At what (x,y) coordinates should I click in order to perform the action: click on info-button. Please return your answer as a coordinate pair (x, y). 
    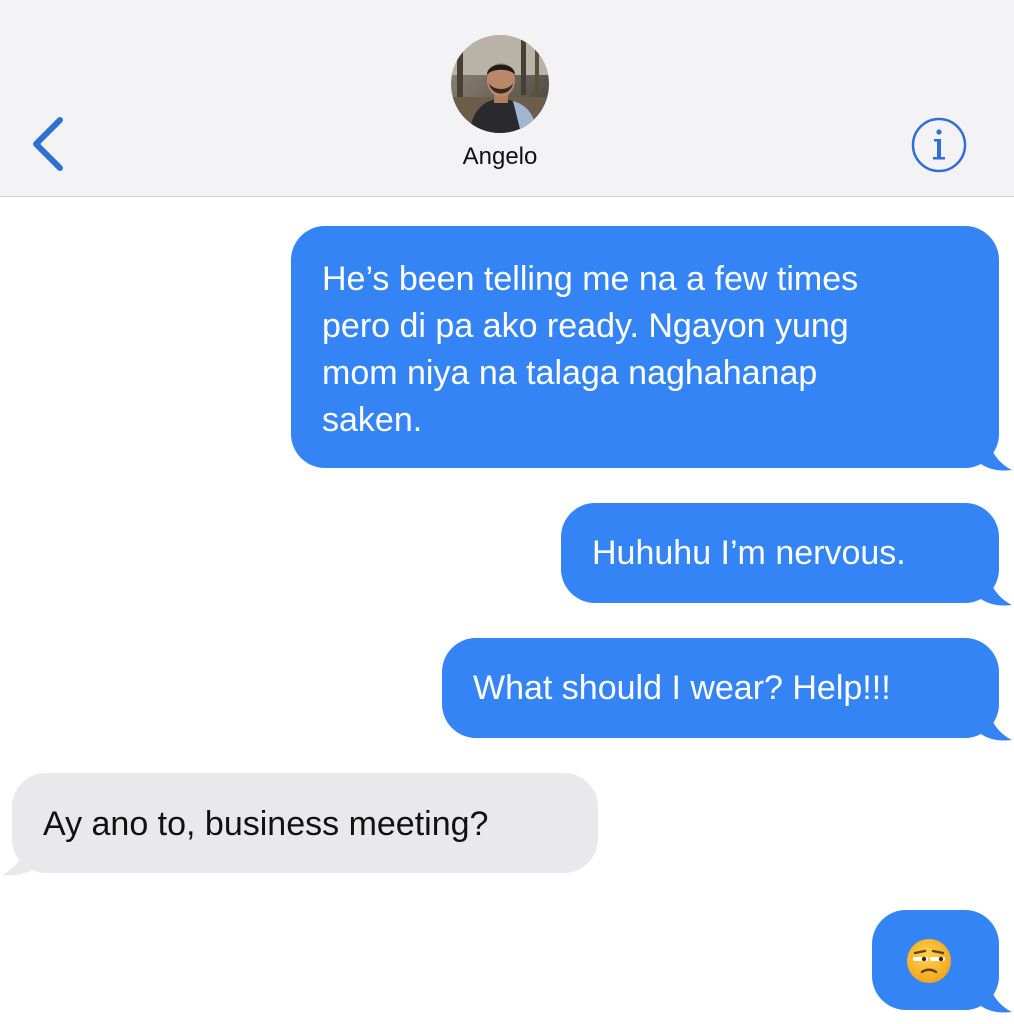
    Looking at the image, I should click on (939, 145).